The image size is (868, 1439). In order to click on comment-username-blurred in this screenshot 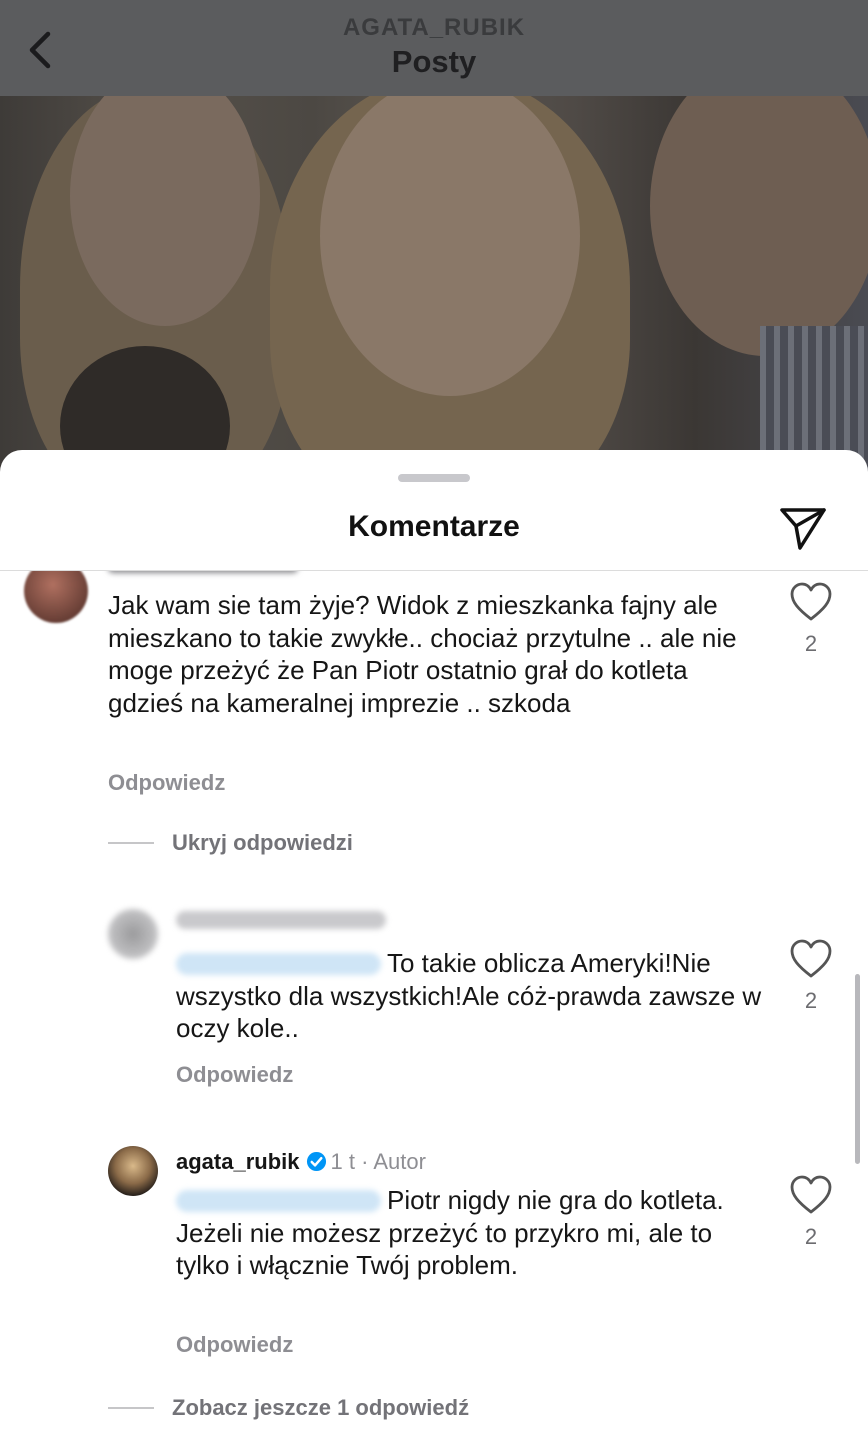, I will do `click(203, 572)`.